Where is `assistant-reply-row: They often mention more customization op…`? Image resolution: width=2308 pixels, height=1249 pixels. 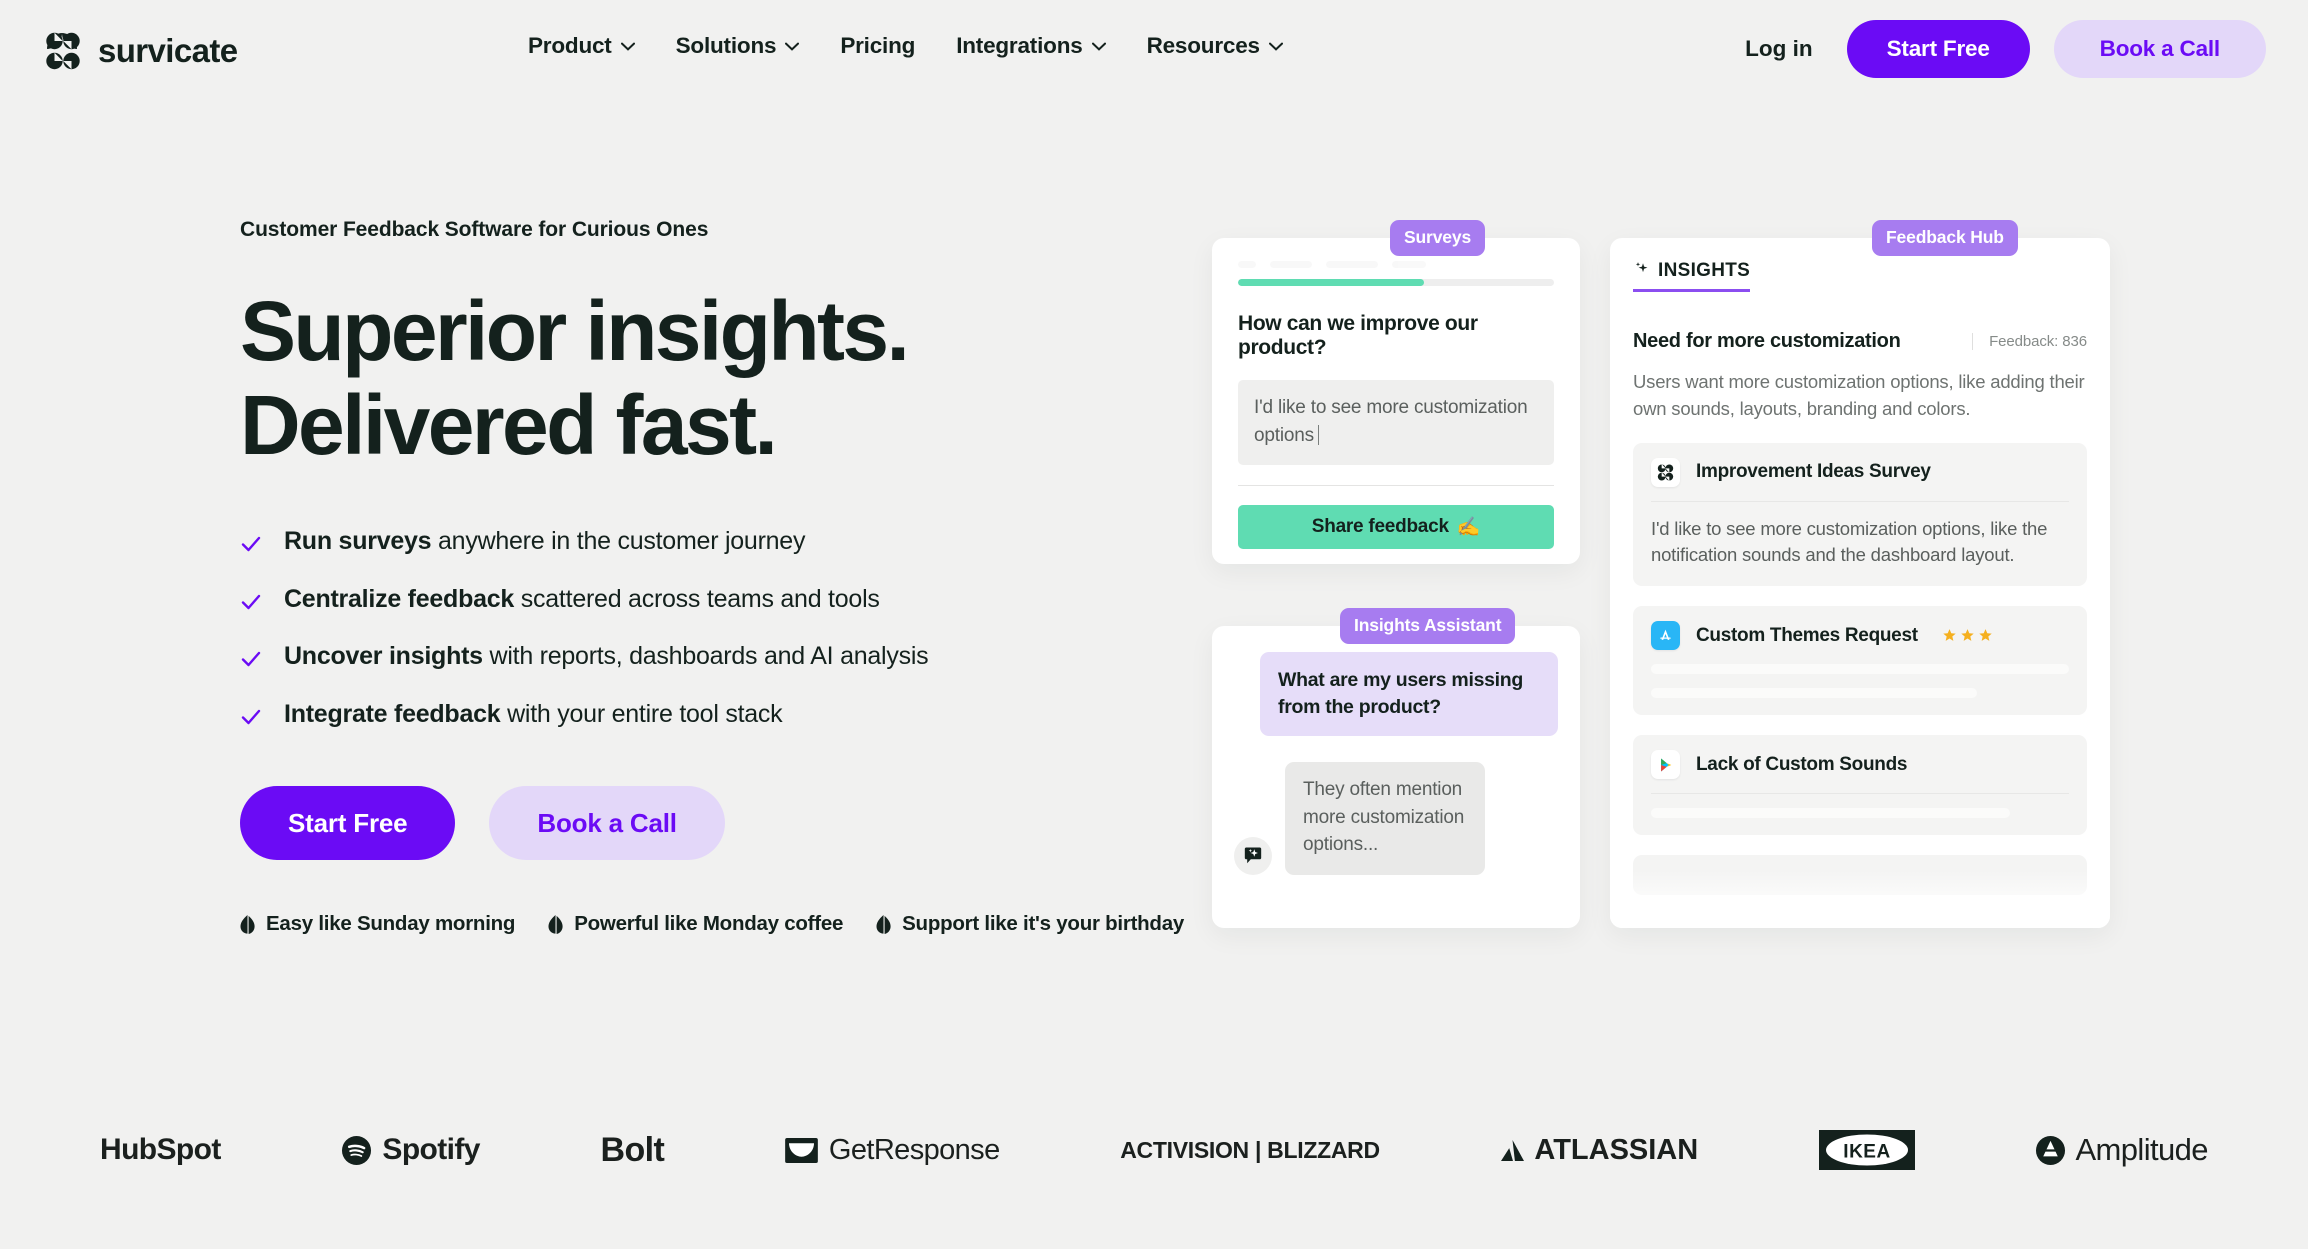
assistant-reply-row: They often mention more customization op… is located at coordinates (1396, 818).